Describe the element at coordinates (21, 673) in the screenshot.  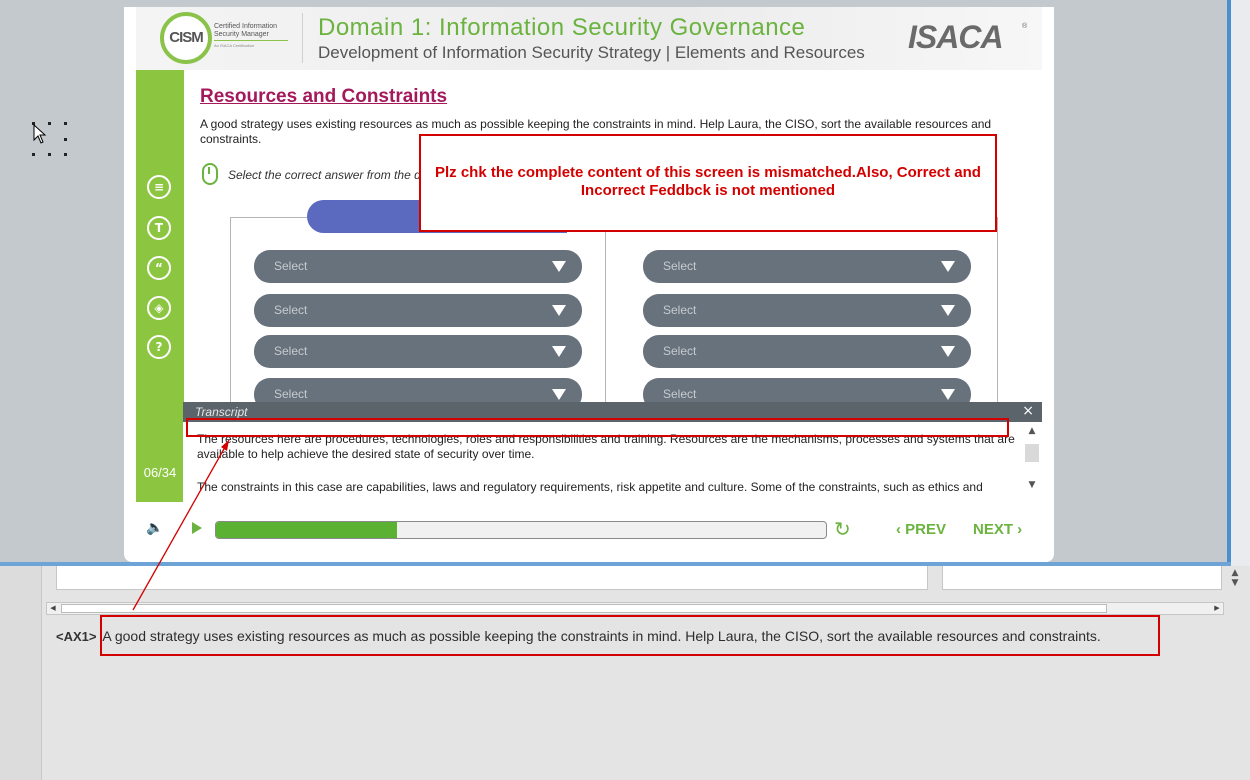
I see `editor-gutter` at that location.